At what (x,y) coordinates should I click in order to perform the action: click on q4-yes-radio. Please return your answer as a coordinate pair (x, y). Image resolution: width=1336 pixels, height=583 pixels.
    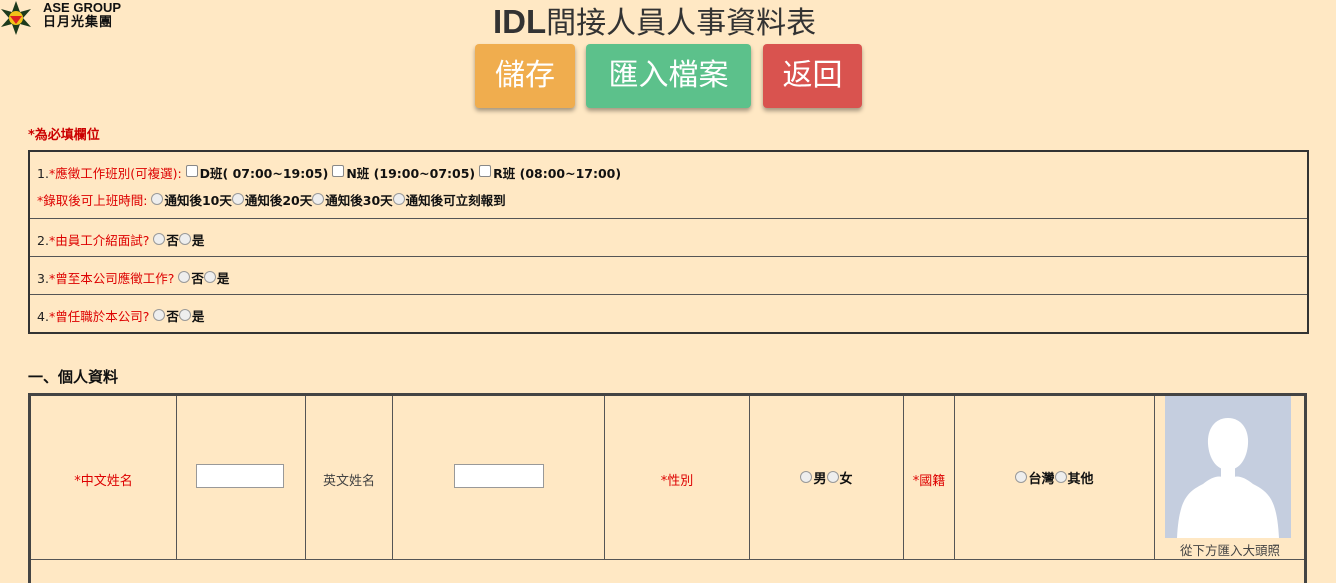
    Looking at the image, I should click on (184, 315).